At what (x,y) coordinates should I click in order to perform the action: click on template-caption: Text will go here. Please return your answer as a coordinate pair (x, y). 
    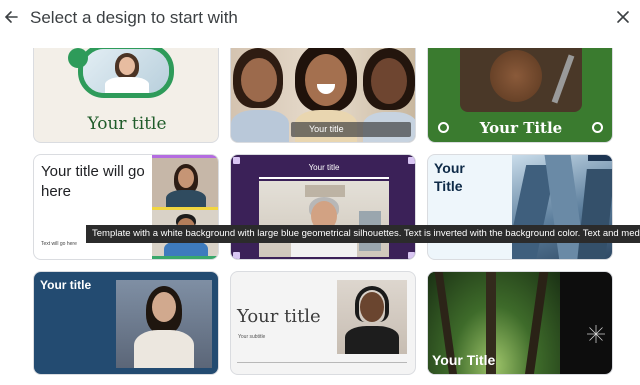
    Looking at the image, I should click on (59, 244).